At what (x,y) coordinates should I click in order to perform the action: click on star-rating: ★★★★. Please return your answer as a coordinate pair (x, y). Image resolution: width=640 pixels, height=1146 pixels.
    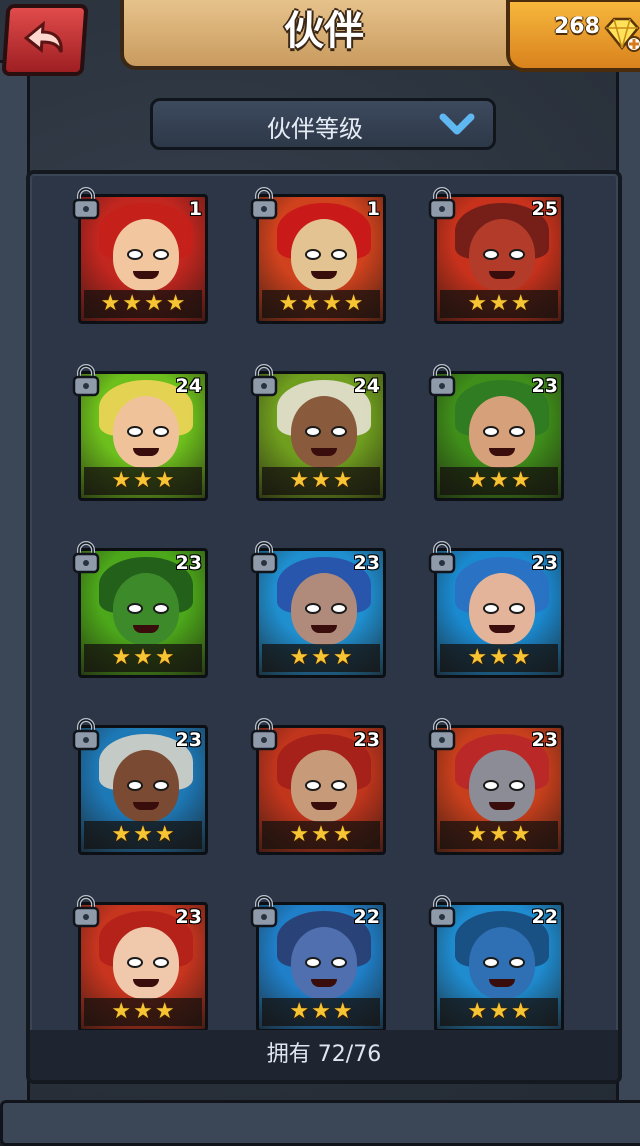
    Looking at the image, I should click on (143, 304).